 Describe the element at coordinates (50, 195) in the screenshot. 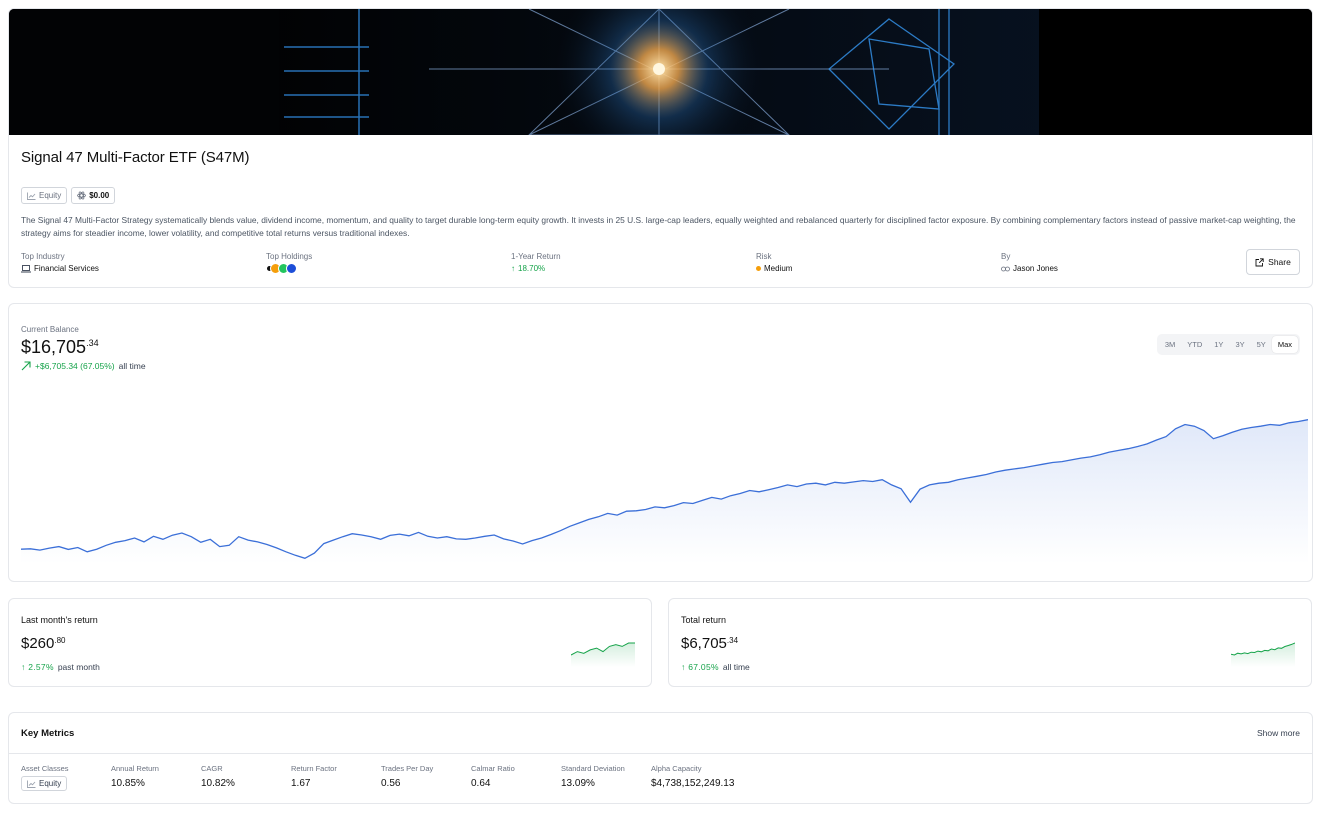

I see `asset-class-label: Equity` at that location.